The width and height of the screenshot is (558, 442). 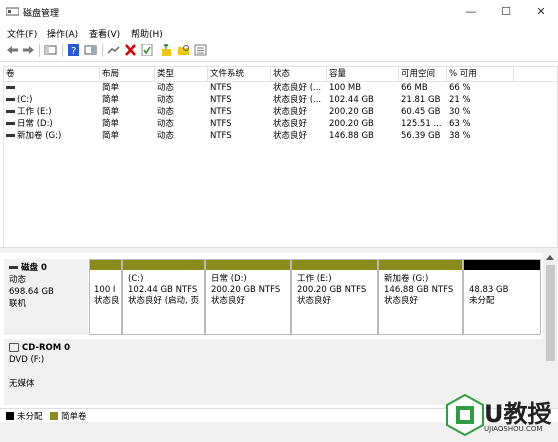 I want to click on legend-simple-swatch, so click(x=54, y=416).